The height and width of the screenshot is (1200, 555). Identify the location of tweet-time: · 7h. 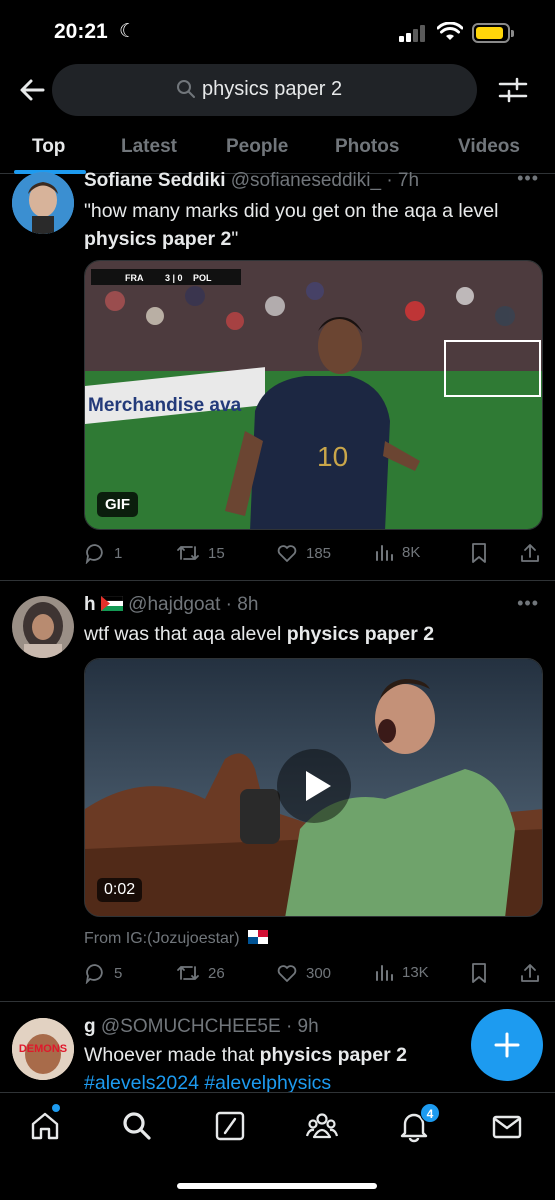
(403, 180).